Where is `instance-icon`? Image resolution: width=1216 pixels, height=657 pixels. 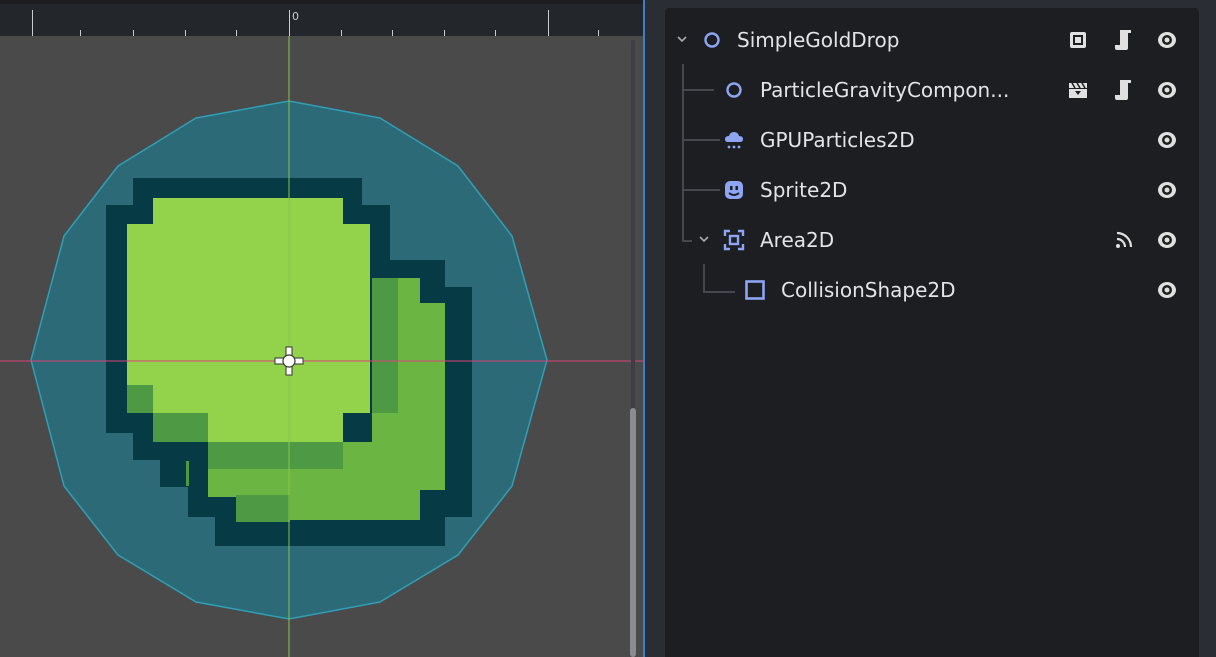 instance-icon is located at coordinates (1078, 40).